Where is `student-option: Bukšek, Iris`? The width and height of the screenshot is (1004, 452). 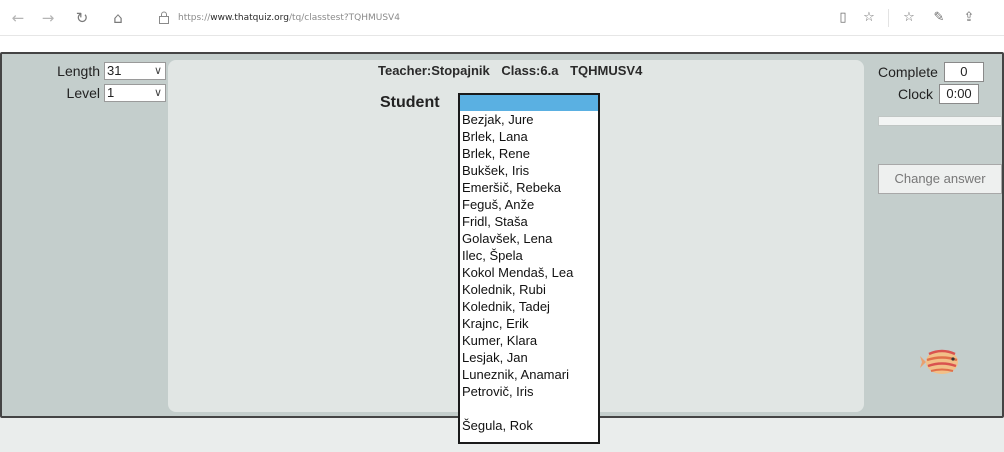 student-option: Bukšek, Iris is located at coordinates (529, 170).